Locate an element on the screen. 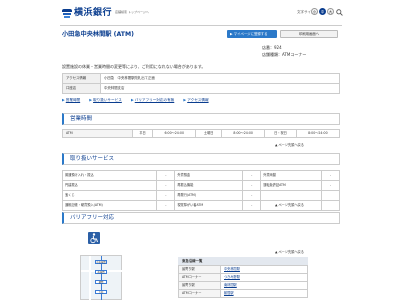  link-access-info: アクセス情報 is located at coordinates (197, 100).